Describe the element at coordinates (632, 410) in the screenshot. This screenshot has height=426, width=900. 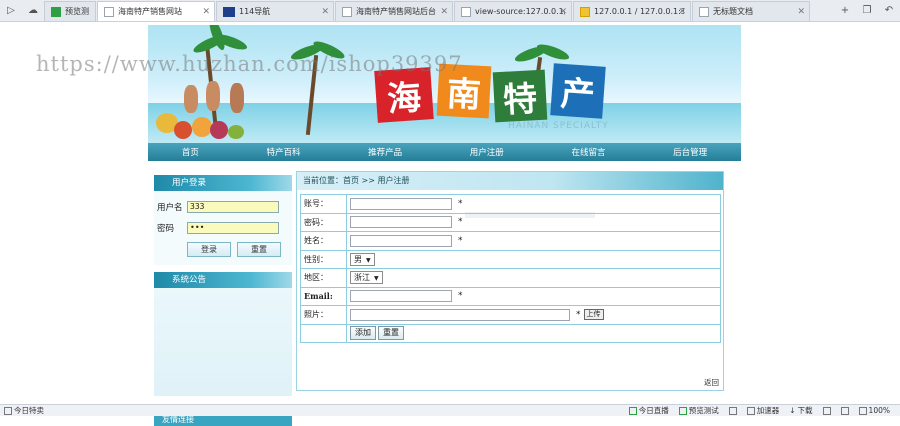
I see `live-icon` at that location.